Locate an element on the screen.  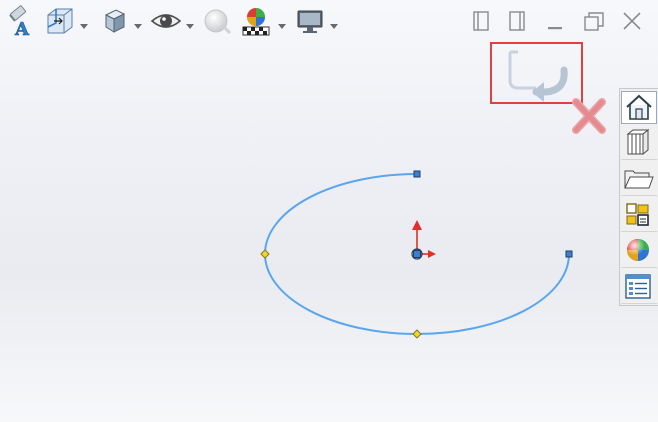
custom-properties-icon is located at coordinates (638, 286).